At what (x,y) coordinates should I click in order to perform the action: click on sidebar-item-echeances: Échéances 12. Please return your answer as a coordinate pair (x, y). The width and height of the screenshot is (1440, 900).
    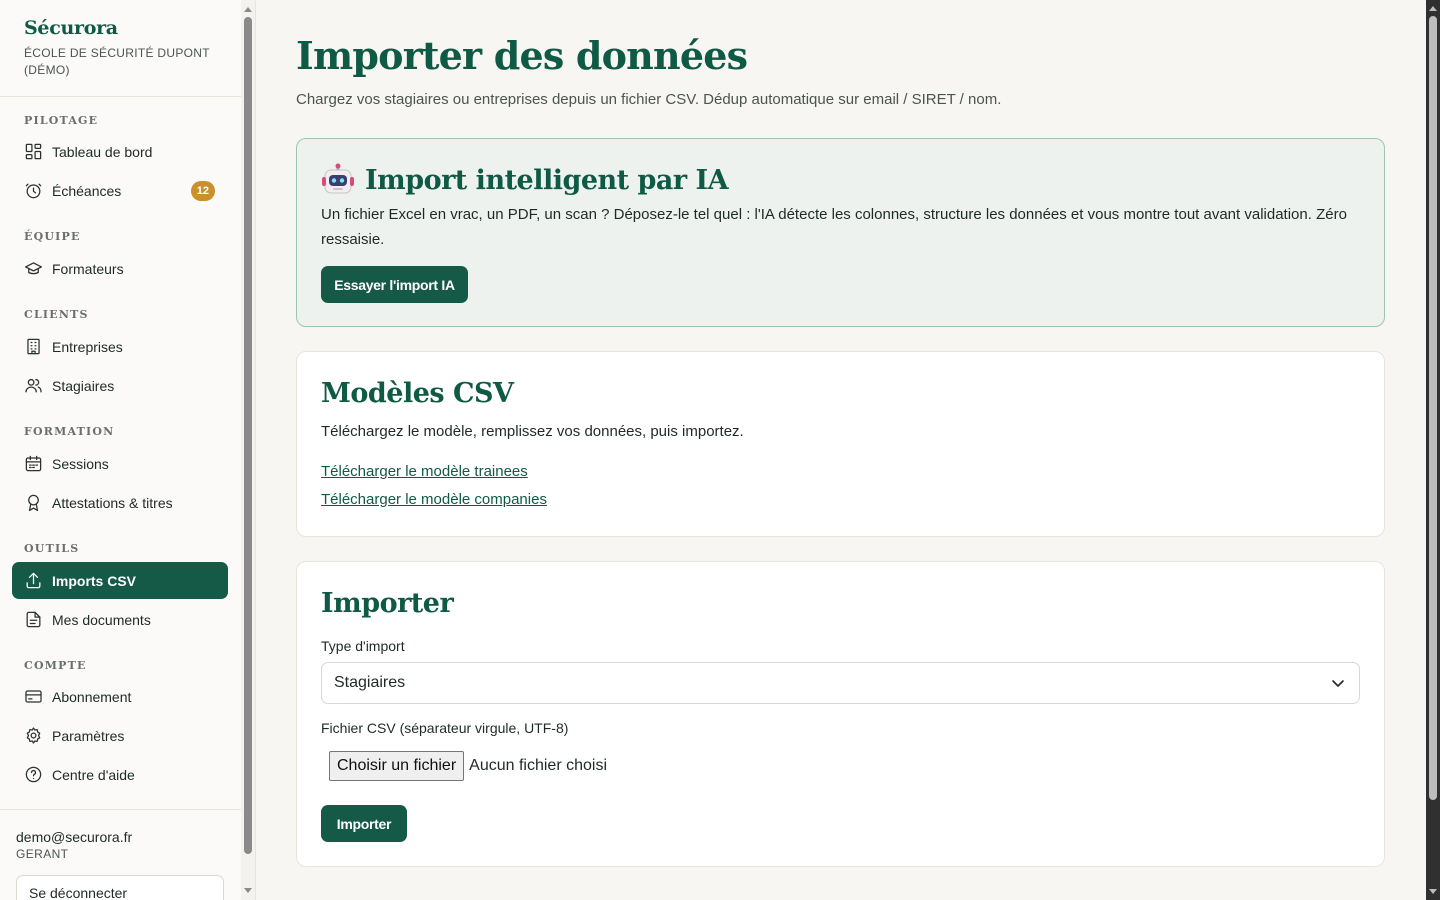
    Looking at the image, I should click on (120, 190).